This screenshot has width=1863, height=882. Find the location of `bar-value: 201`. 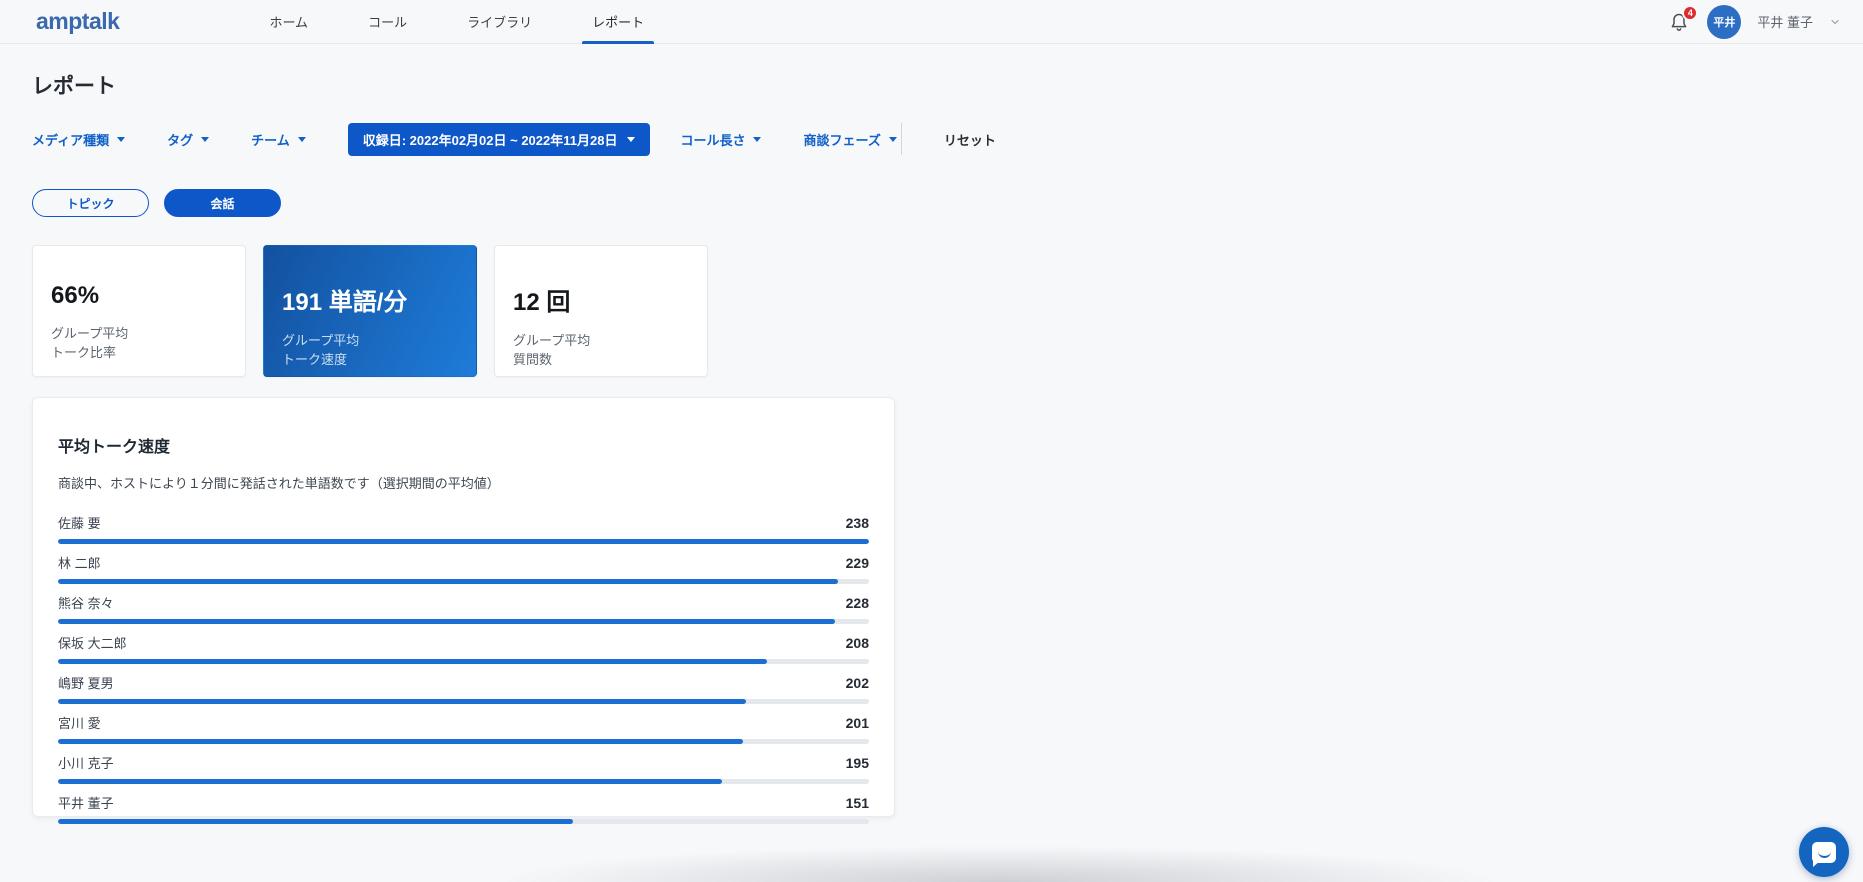

bar-value: 201 is located at coordinates (857, 723).